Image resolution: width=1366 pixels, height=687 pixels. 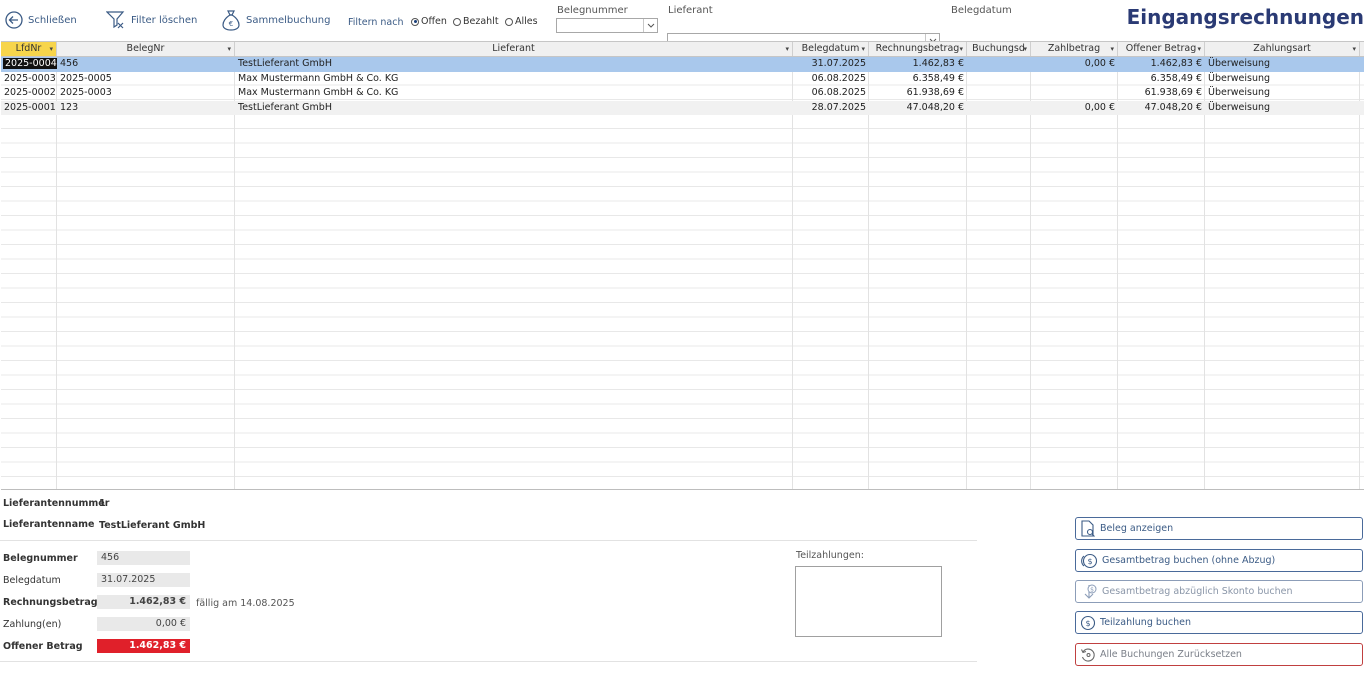 What do you see at coordinates (14, 20) in the screenshot?
I see `arrow-left-circle-icon` at bounding box center [14, 20].